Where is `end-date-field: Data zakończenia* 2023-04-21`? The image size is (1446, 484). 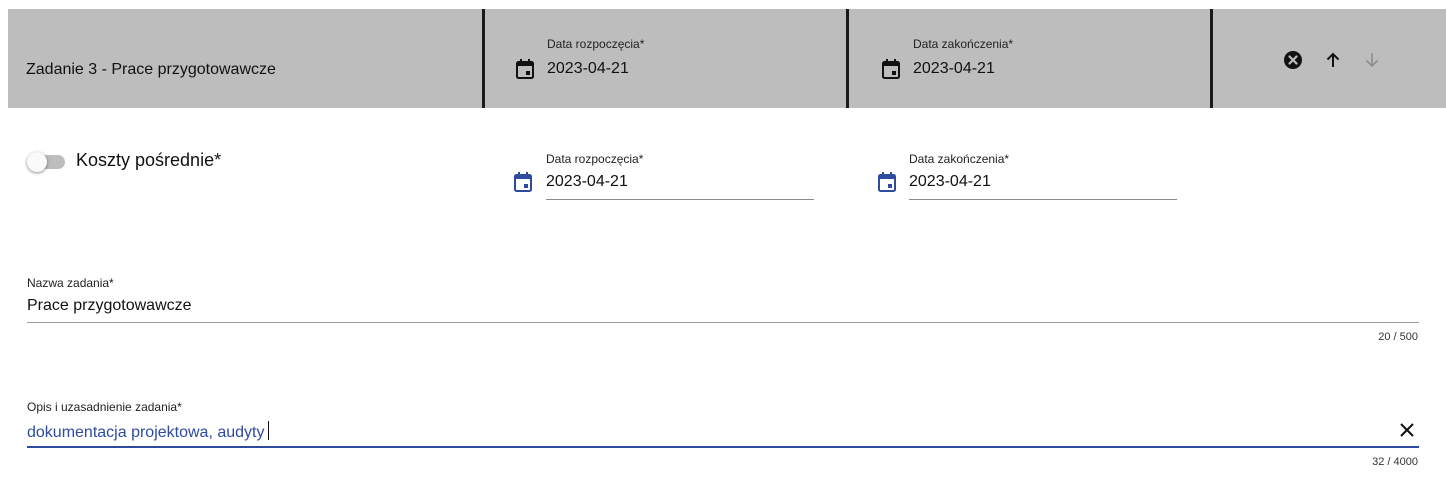
end-date-field: Data zakończenia* 2023-04-21 is located at coordinates (1043, 176).